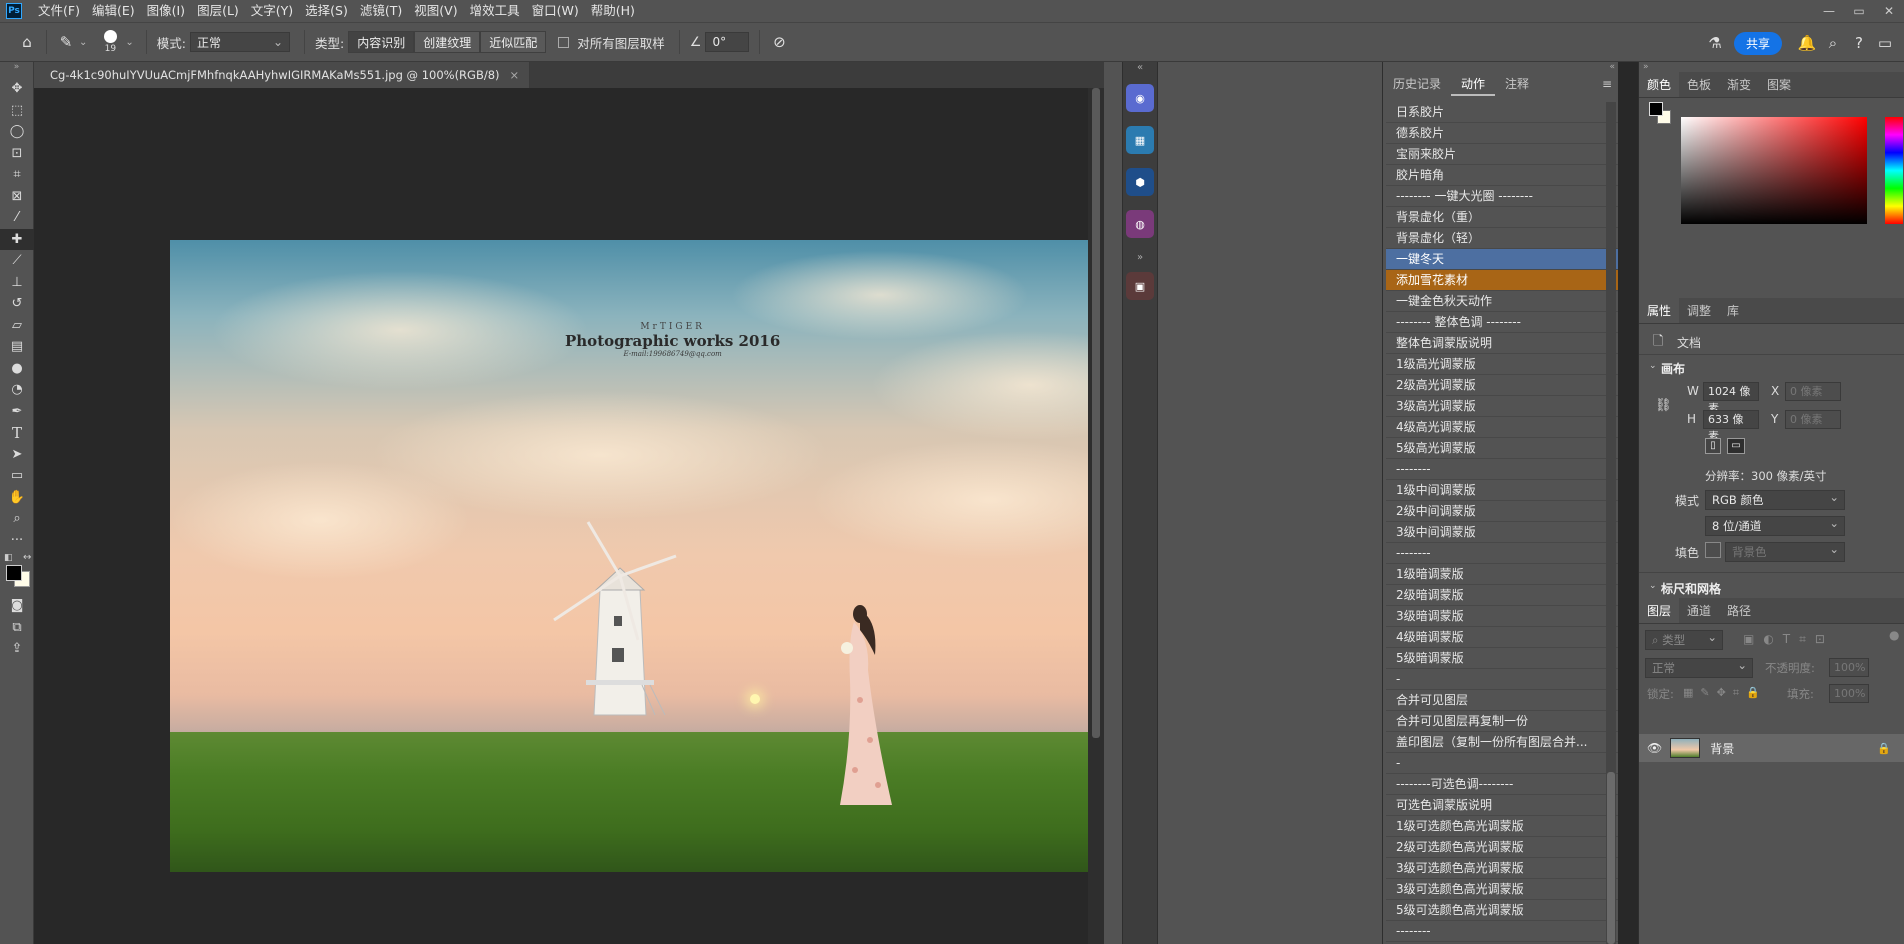 This screenshot has height=944, width=1904. I want to click on action-item: 胶片暗角, so click(1502, 175).